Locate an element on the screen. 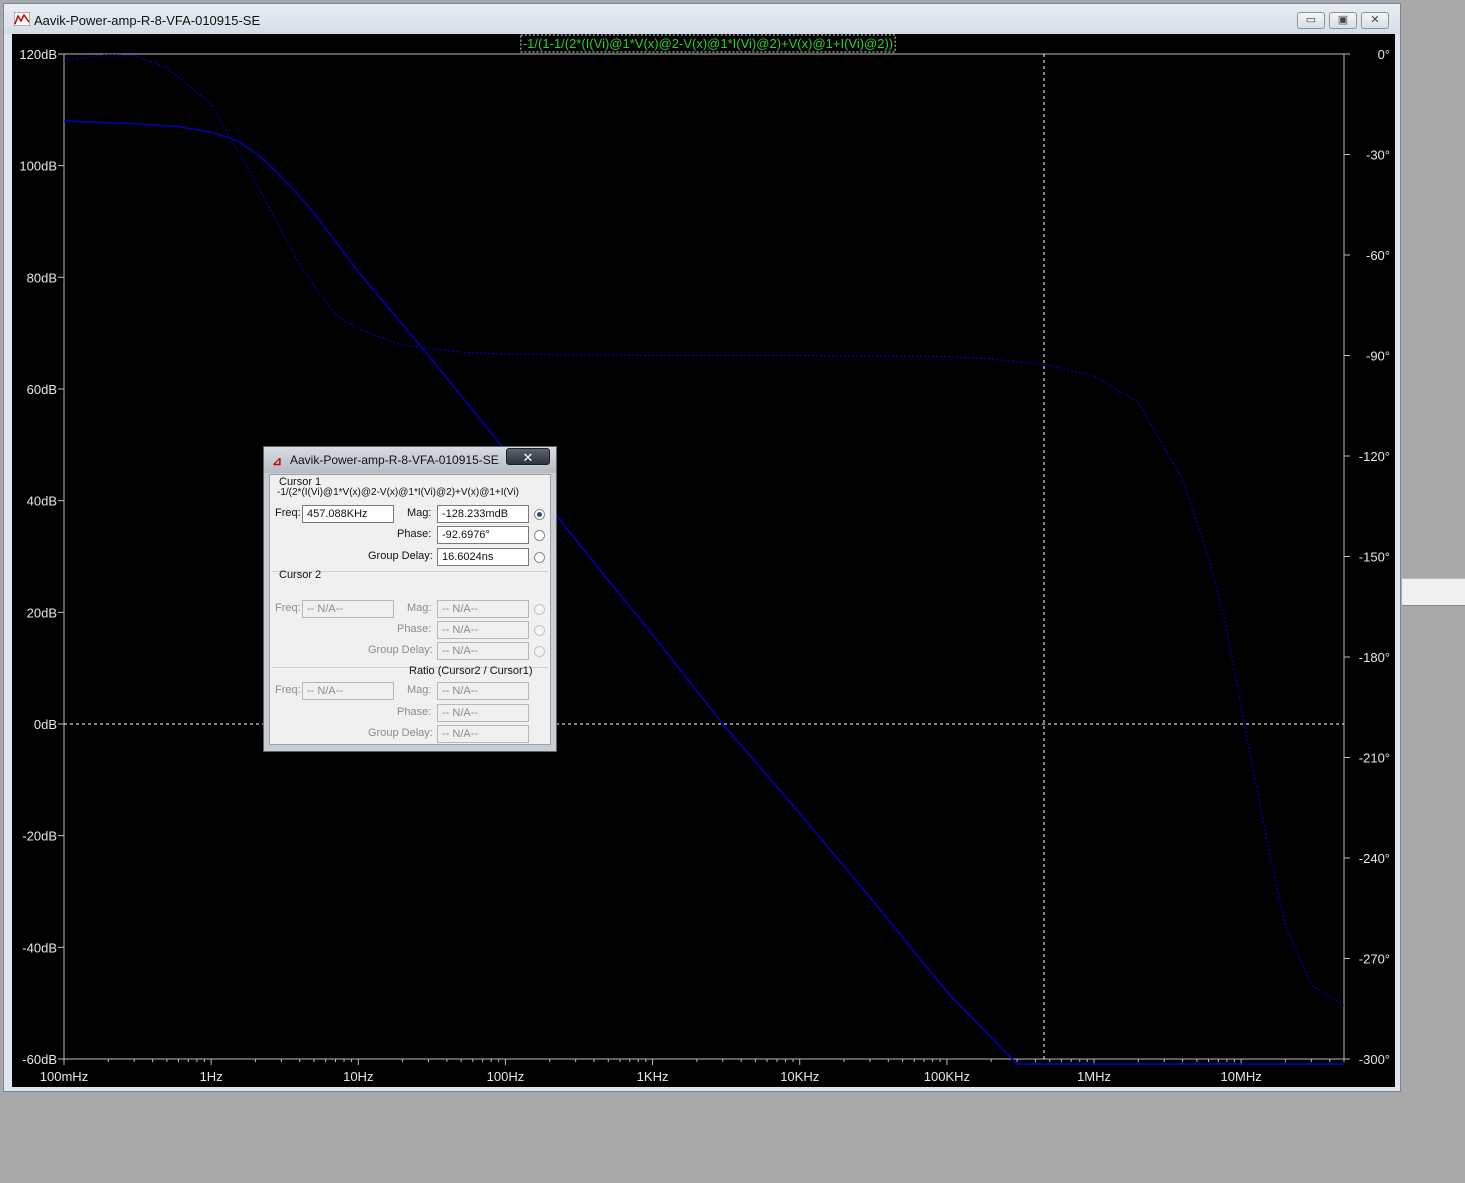 Image resolution: width=1465 pixels, height=1183 pixels. ratio-freq-field: -- N/A-- is located at coordinates (348, 691).